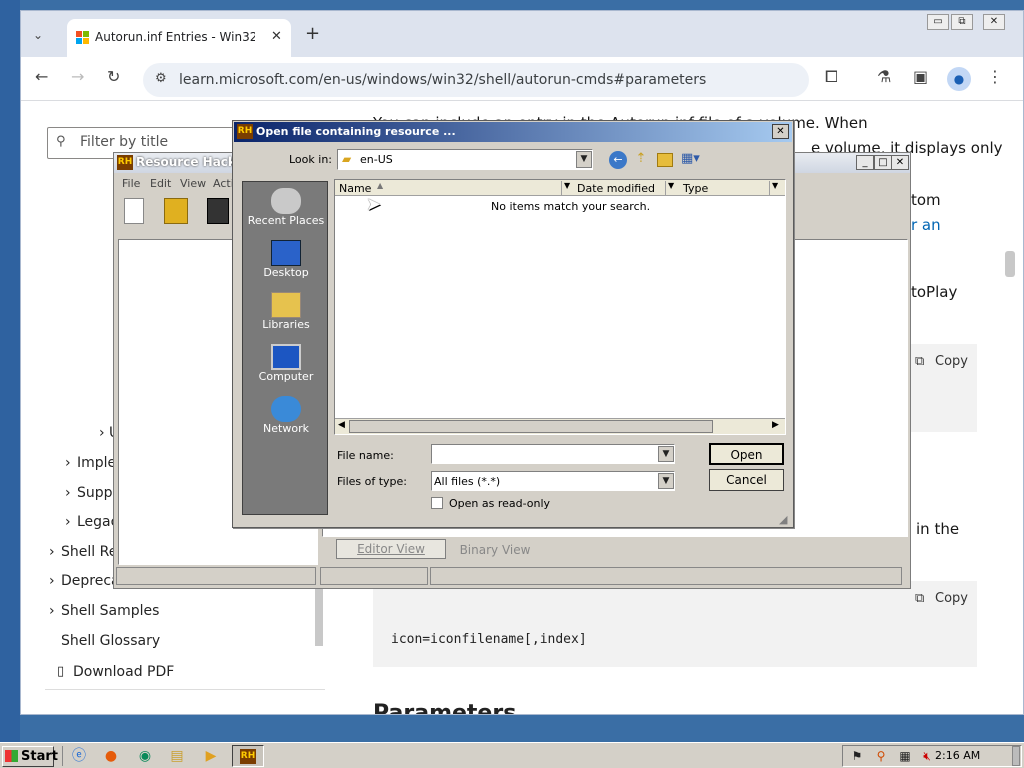 This screenshot has height=768, width=1024. I want to click on close-button: ✕, so click(994, 22).